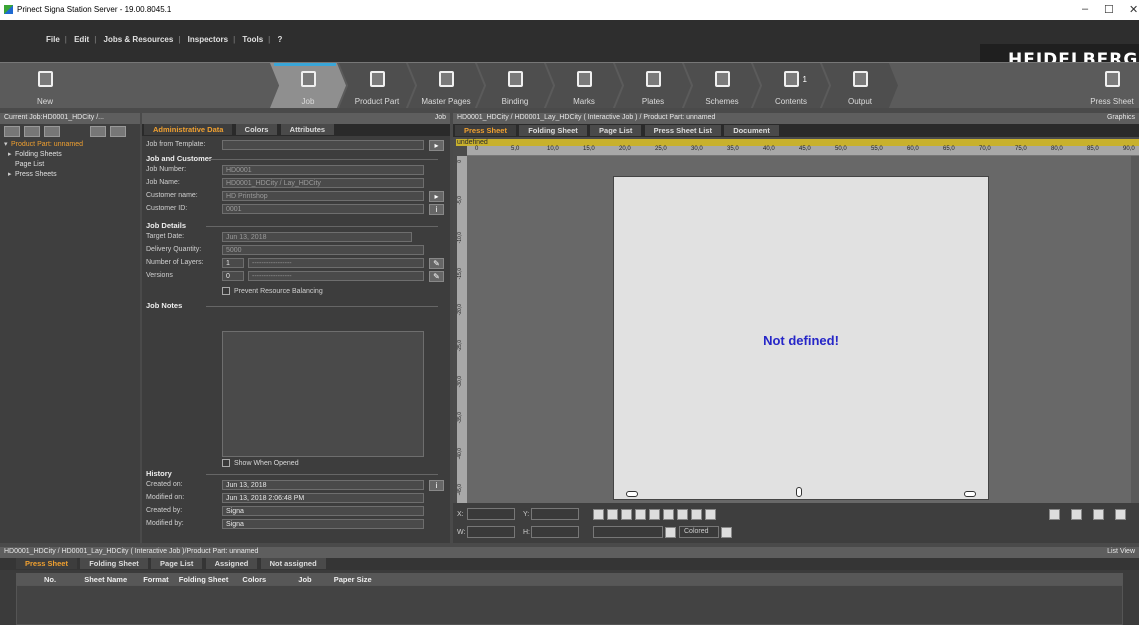 This screenshot has height=625, width=1139. Describe the element at coordinates (436, 145) in the screenshot. I see `template-picker-icon: ▸` at that location.